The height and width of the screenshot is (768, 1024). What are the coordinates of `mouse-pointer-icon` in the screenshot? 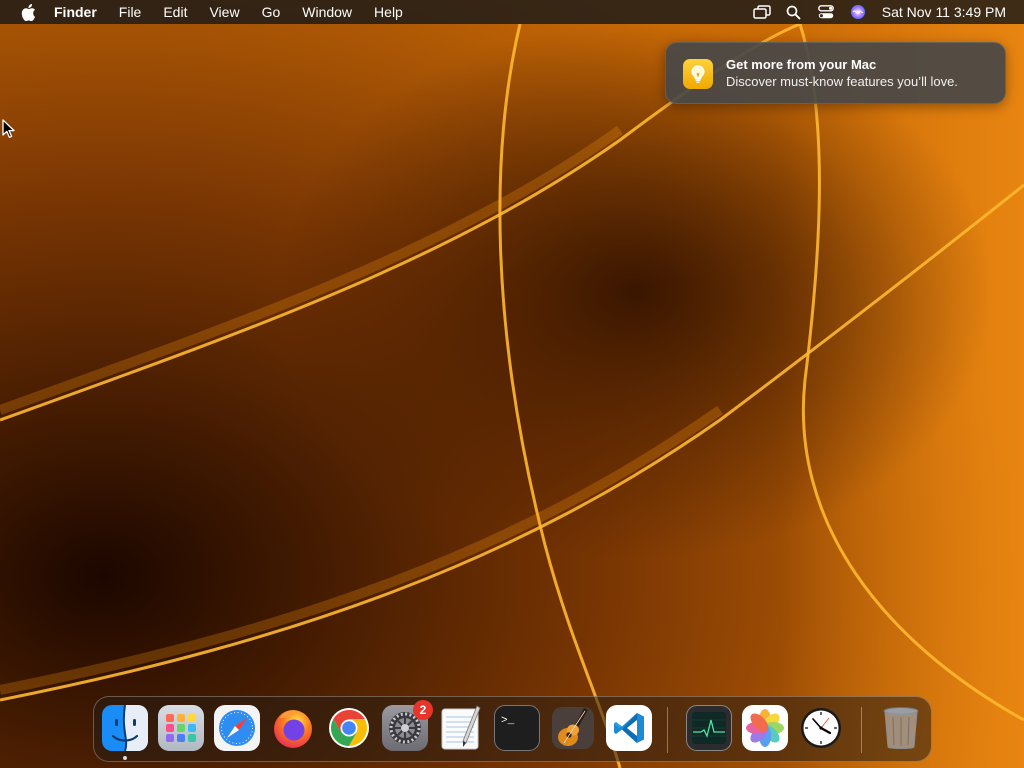 It's located at (8, 129).